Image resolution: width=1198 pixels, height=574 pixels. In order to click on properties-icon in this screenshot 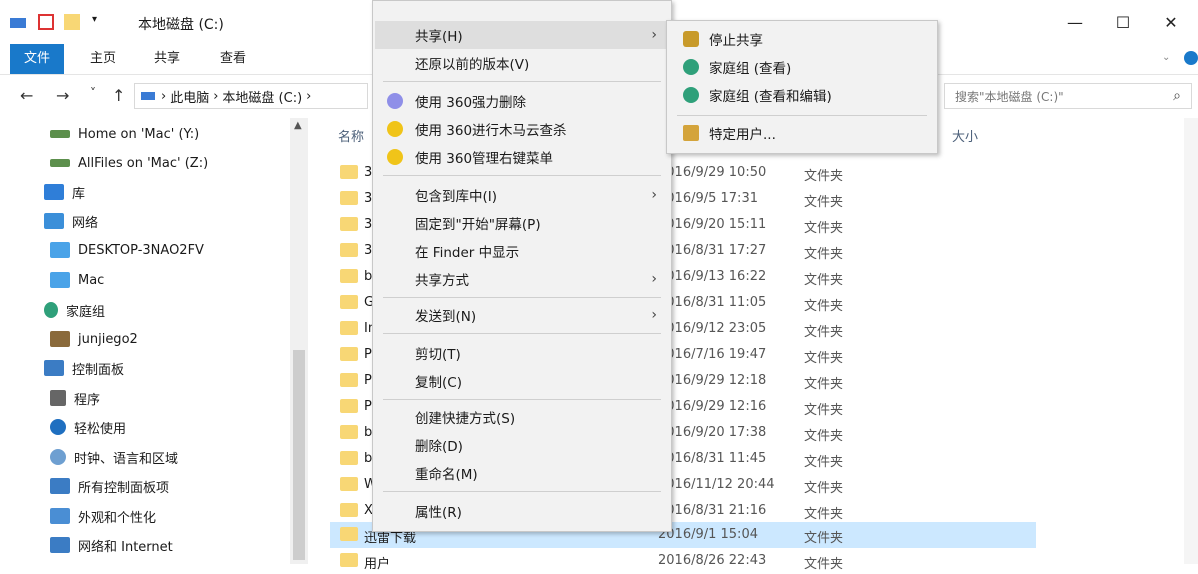, I will do `click(46, 22)`.